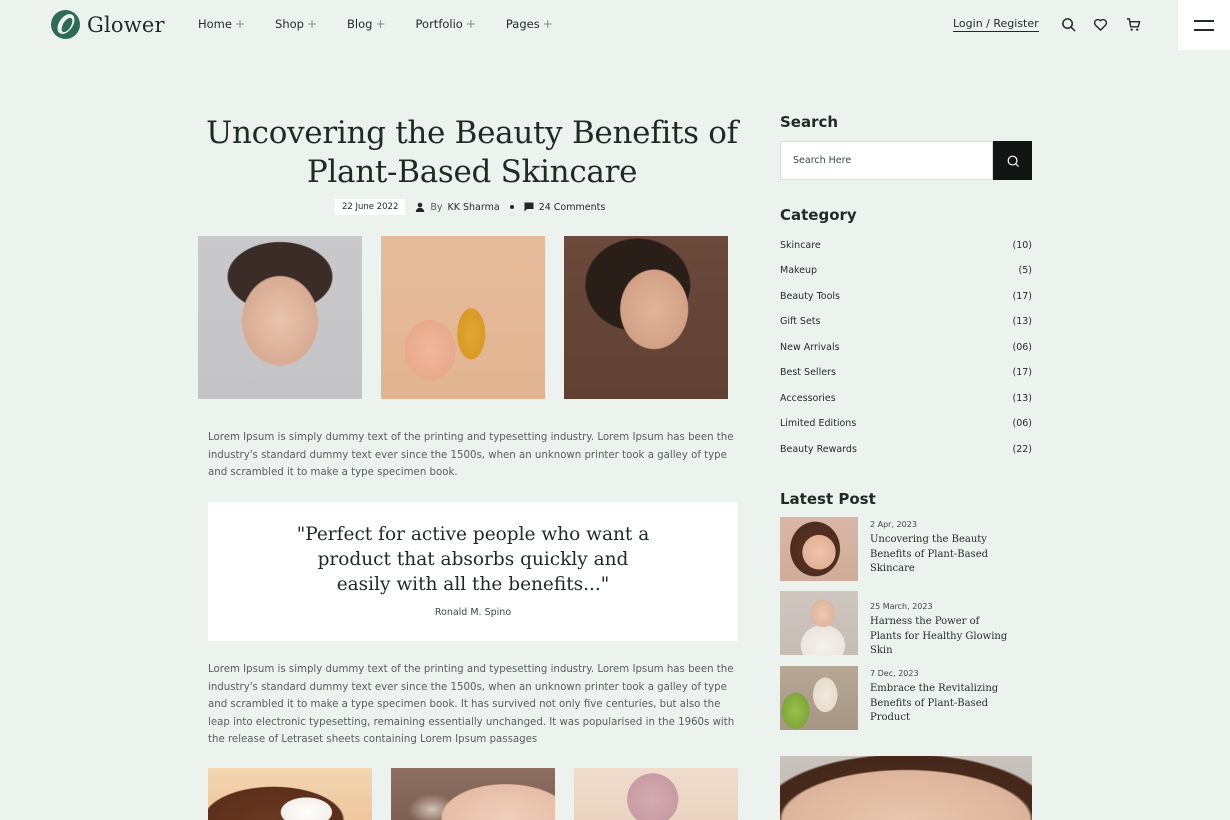 This screenshot has width=1230, height=820. What do you see at coordinates (828, 499) in the screenshot?
I see `latest-post-heading: Latest Post` at bounding box center [828, 499].